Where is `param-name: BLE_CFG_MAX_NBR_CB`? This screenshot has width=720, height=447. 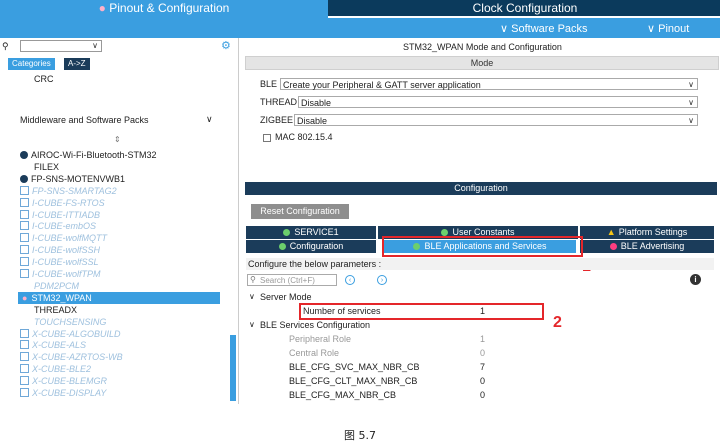 param-name: BLE_CFG_MAX_NBR_CB is located at coordinates (343, 395).